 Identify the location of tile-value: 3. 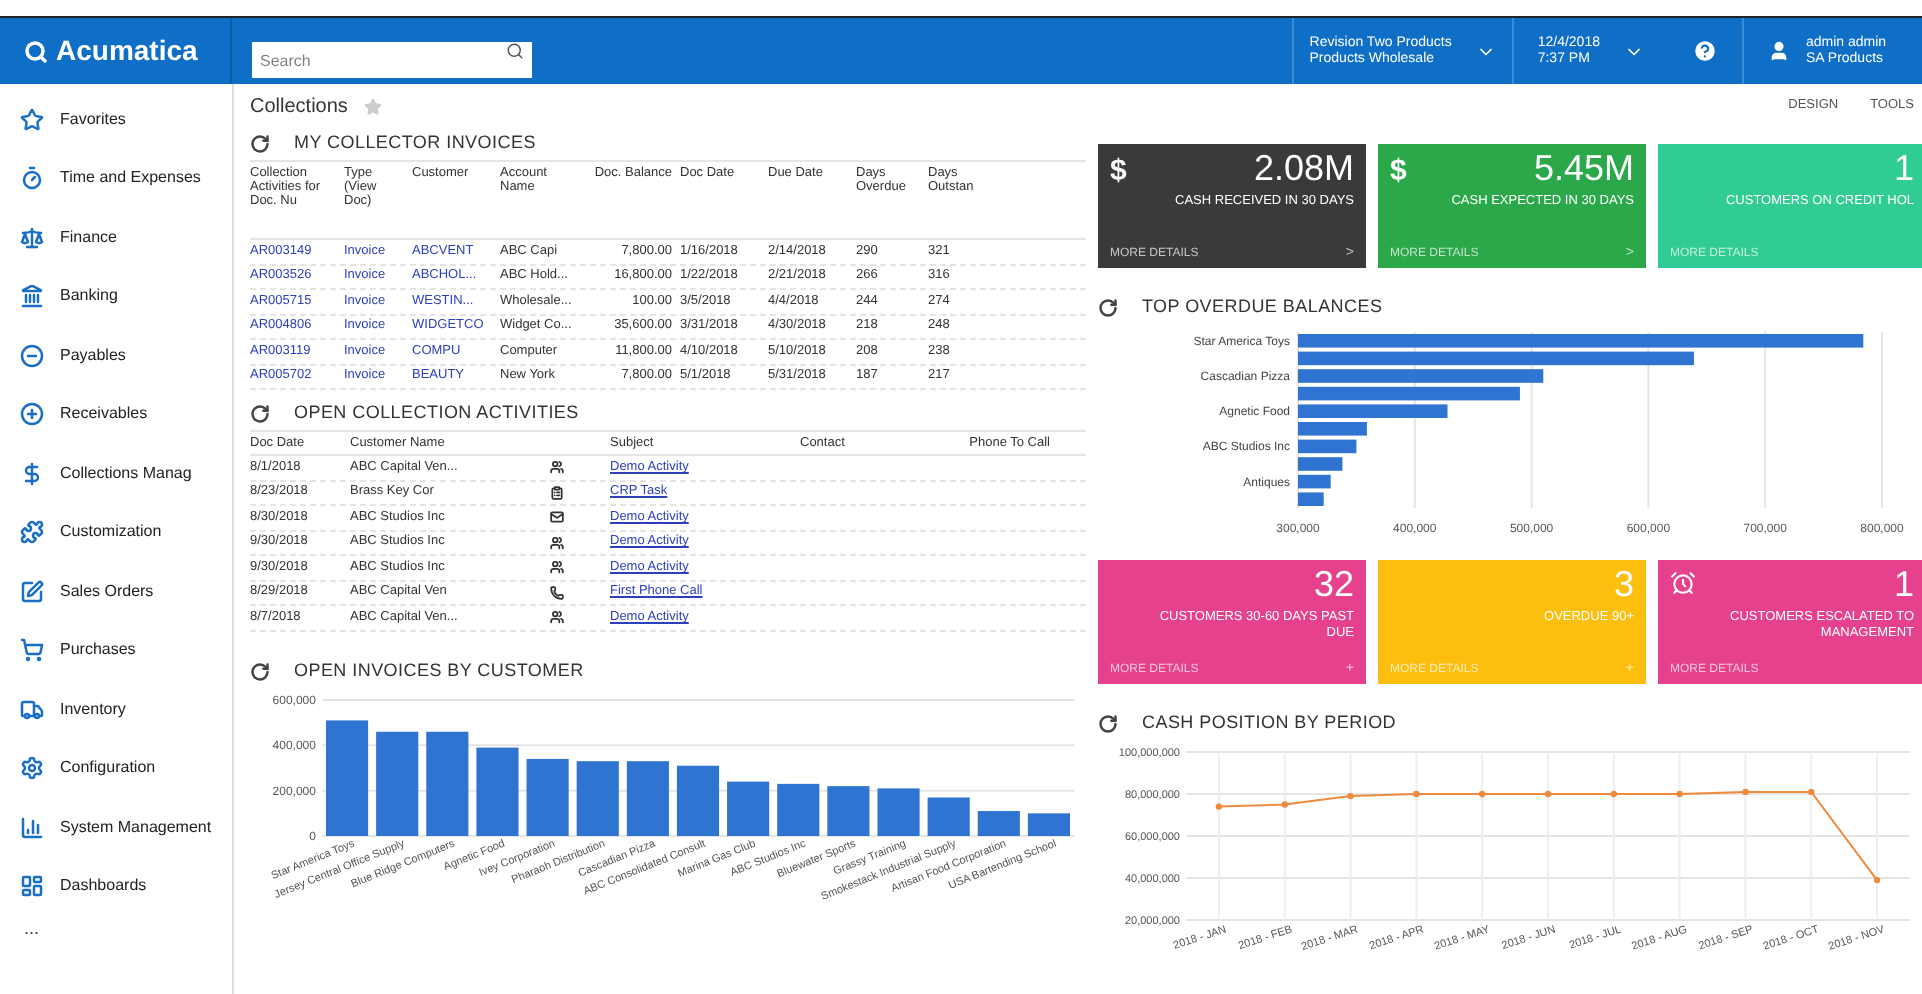
(1623, 584).